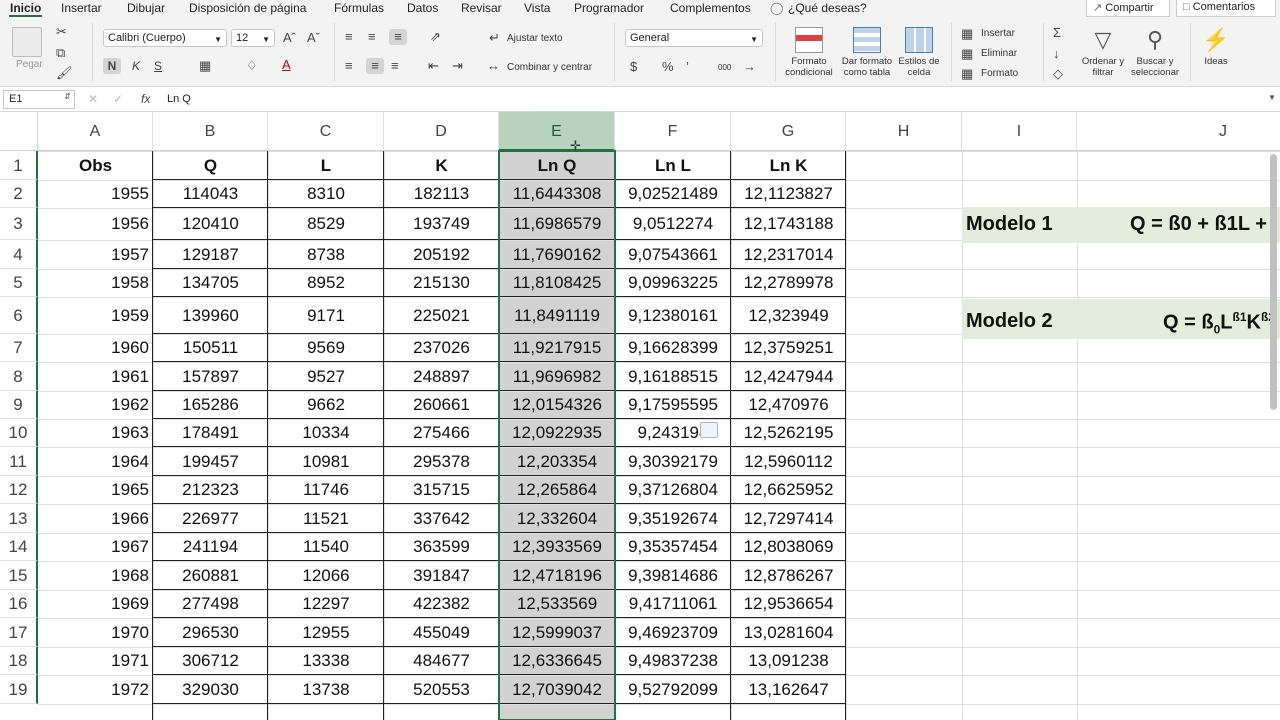 The width and height of the screenshot is (1280, 720). I want to click on header-cell: L, so click(326, 165).